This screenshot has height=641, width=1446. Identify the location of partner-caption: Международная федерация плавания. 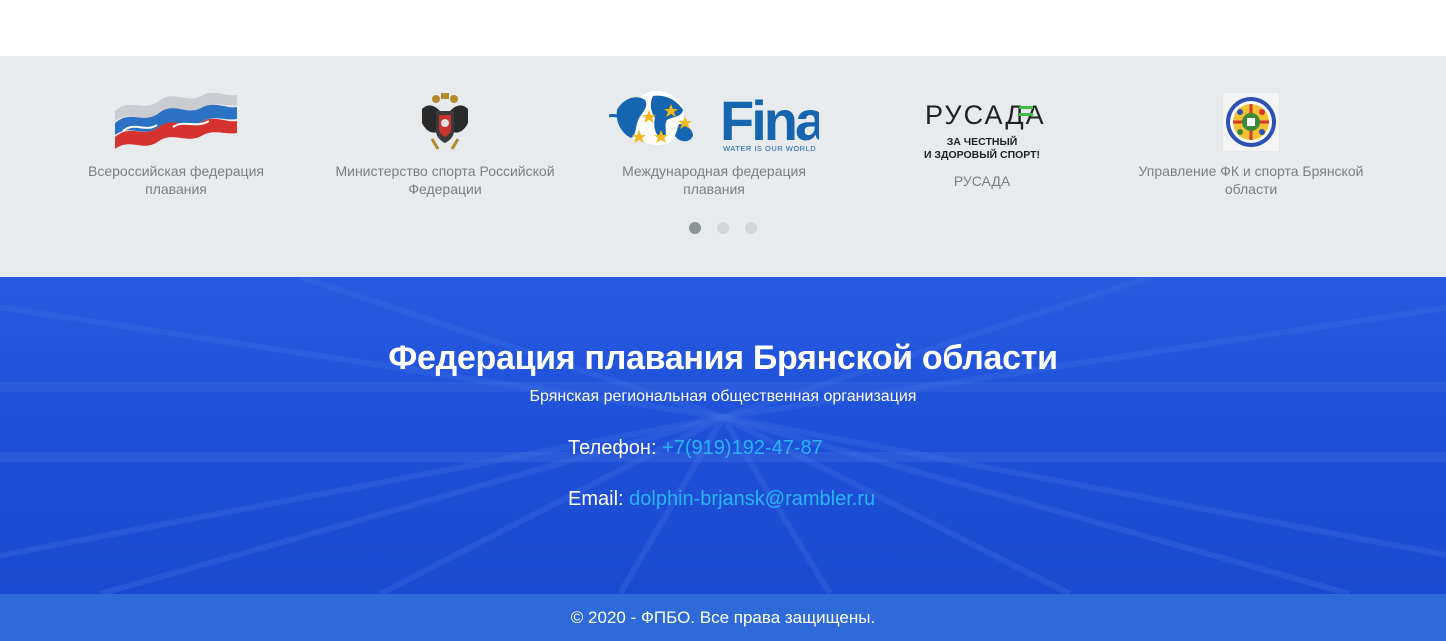
(714, 180).